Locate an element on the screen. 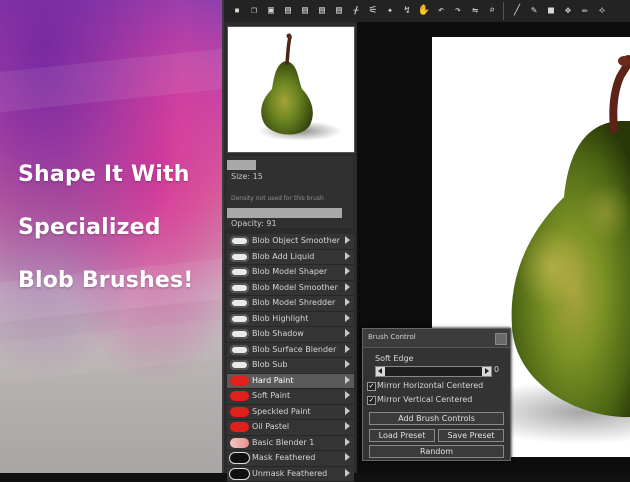 The height and width of the screenshot is (482, 630). brush-item: Unmask Feathered is located at coordinates (290, 474).